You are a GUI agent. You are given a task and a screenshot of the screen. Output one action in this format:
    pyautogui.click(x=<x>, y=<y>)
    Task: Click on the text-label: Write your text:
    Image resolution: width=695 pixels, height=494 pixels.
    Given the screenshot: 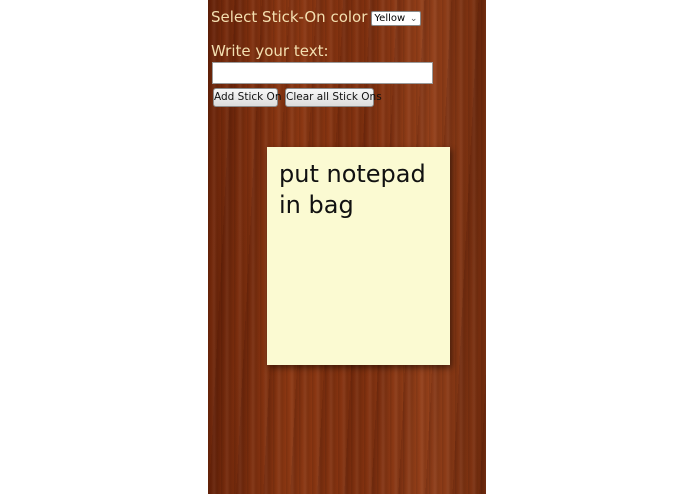 What is the action you would take?
    pyautogui.click(x=270, y=51)
    